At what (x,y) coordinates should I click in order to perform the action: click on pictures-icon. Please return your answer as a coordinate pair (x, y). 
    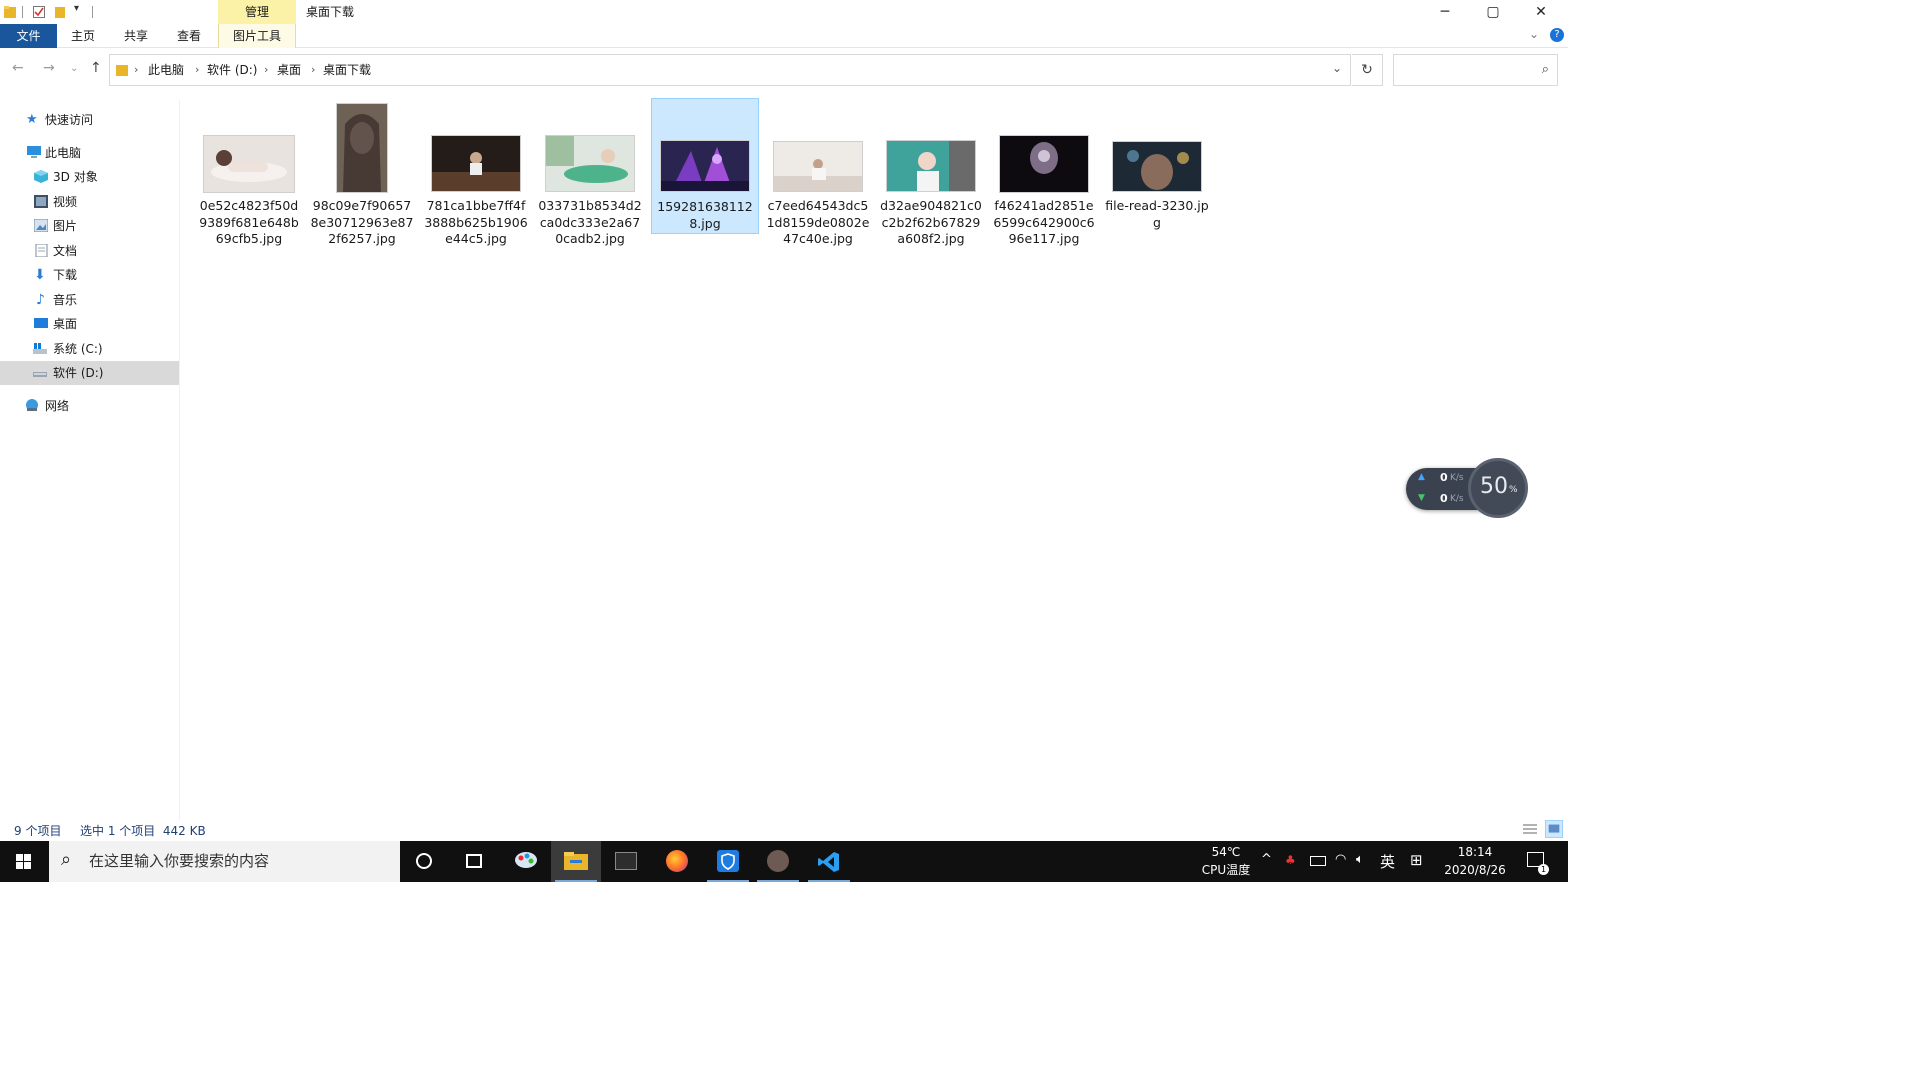
    Looking at the image, I should click on (41, 225).